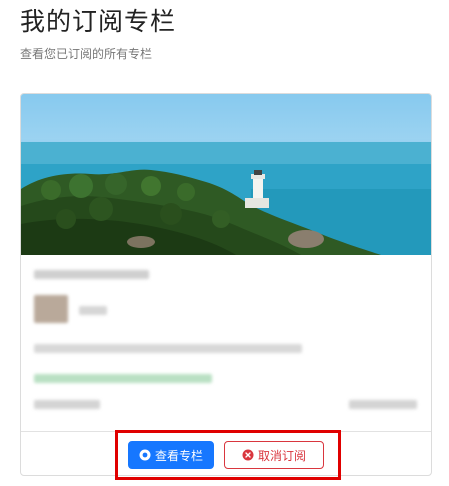 The height and width of the screenshot is (486, 449). Describe the element at coordinates (93, 310) in the screenshot. I see `redacted-author-name` at that location.